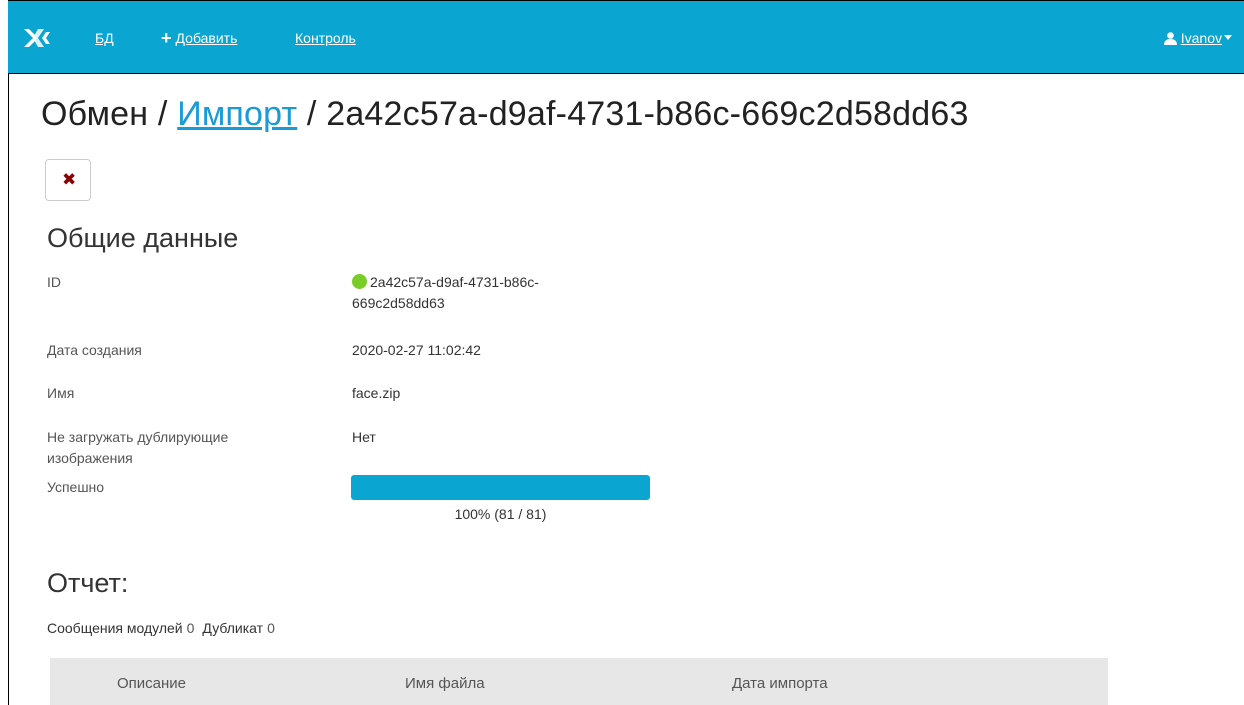  What do you see at coordinates (143, 238) in the screenshot?
I see `general-data-heading: Общие данные` at bounding box center [143, 238].